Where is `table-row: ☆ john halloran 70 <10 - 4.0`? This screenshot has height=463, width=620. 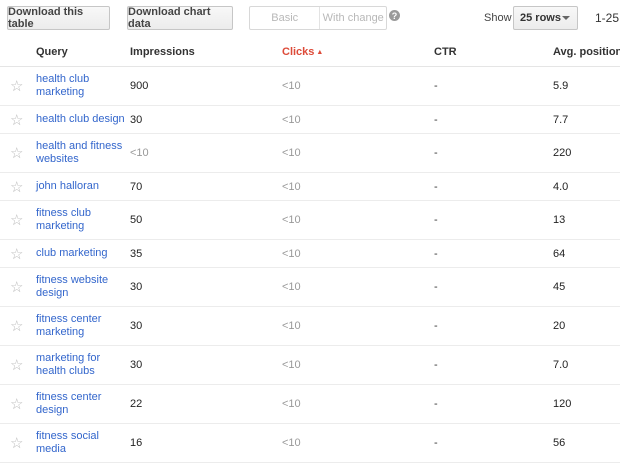
table-row: ☆ john halloran 70 <10 - 4.0 is located at coordinates (310, 187).